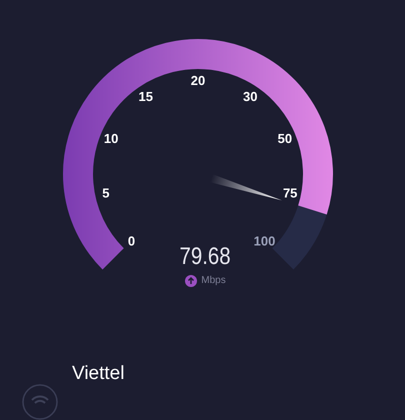  Describe the element at coordinates (265, 240) in the screenshot. I see `gauge-tick-label: 100` at that location.